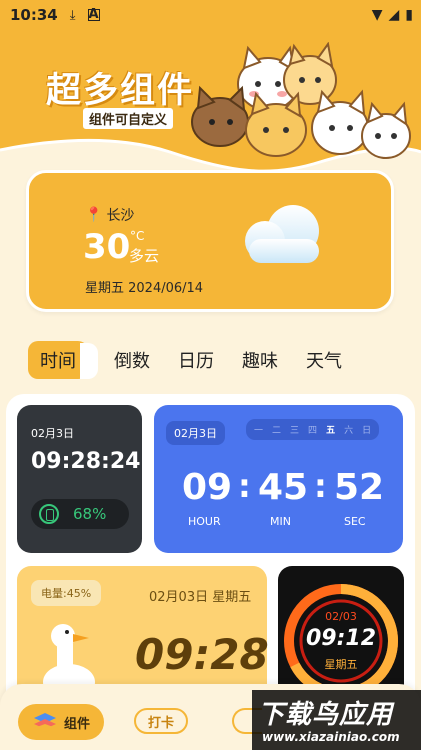  I want to click on battery-pill: 68%, so click(80, 514).